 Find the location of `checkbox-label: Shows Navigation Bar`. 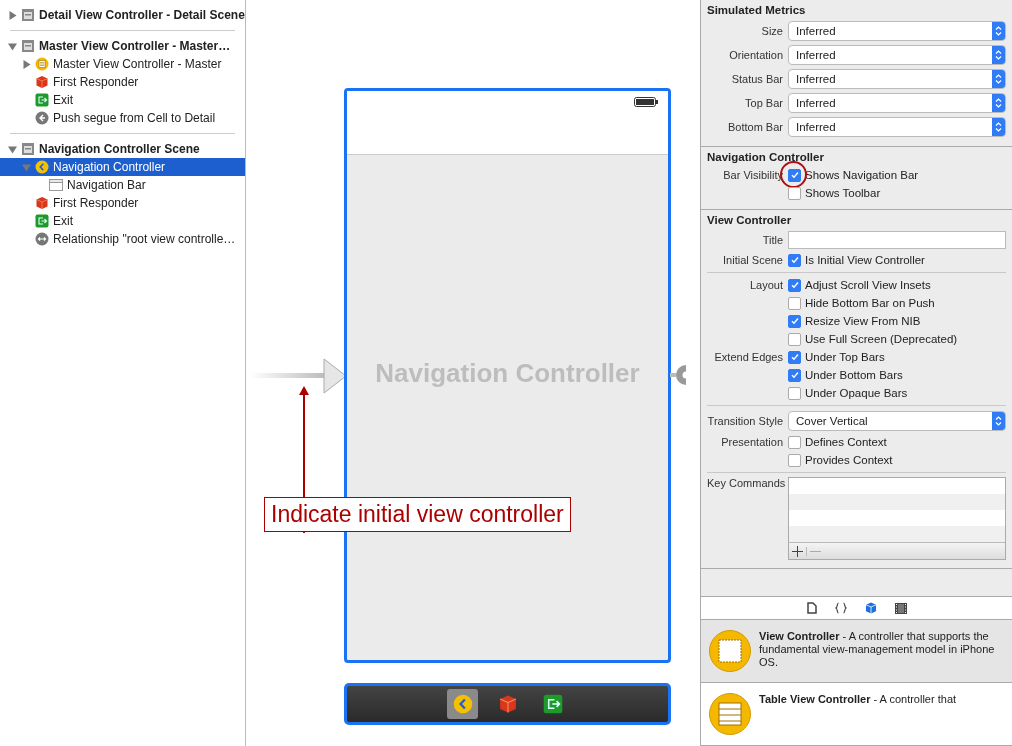

checkbox-label: Shows Navigation Bar is located at coordinates (862, 175).